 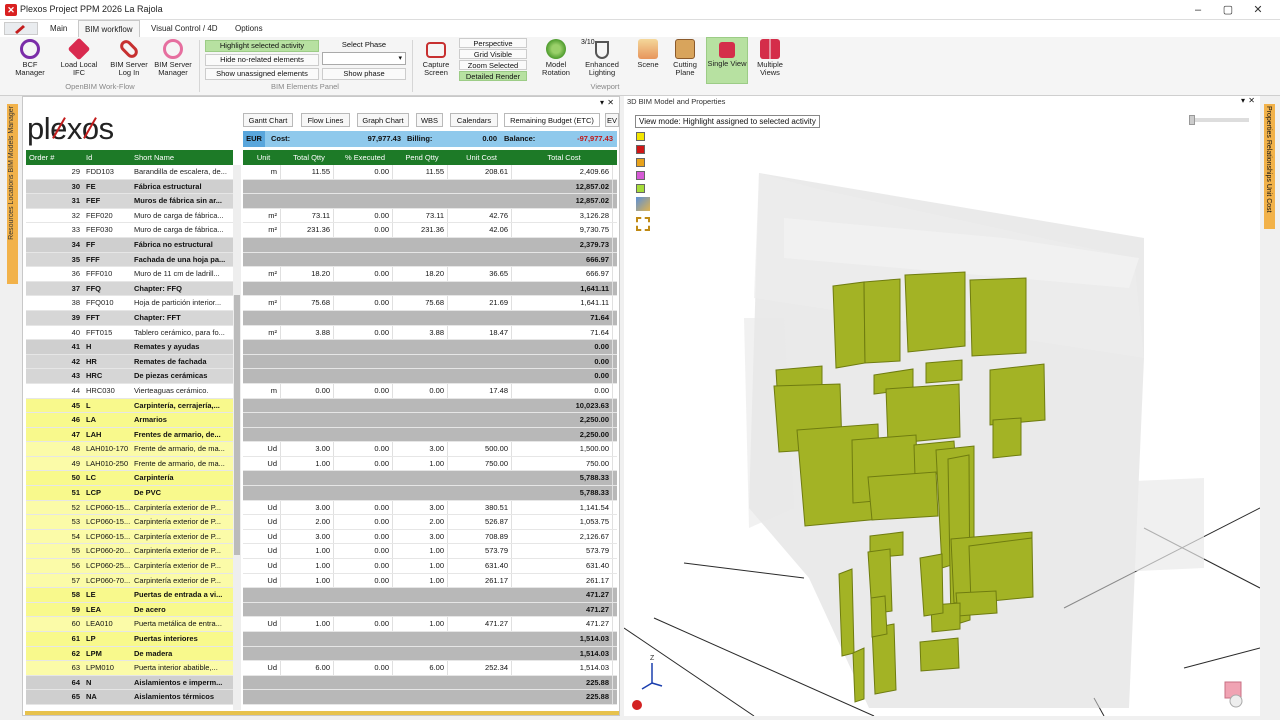 I want to click on legend-swatch-green, so click(x=640, y=188).